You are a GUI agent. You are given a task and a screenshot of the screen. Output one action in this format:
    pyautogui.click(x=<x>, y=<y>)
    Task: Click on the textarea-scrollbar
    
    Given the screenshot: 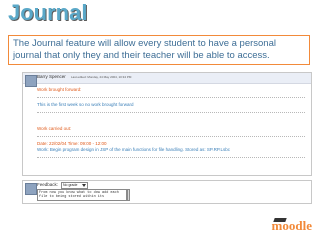 What is the action you would take?
    pyautogui.click(x=128, y=195)
    